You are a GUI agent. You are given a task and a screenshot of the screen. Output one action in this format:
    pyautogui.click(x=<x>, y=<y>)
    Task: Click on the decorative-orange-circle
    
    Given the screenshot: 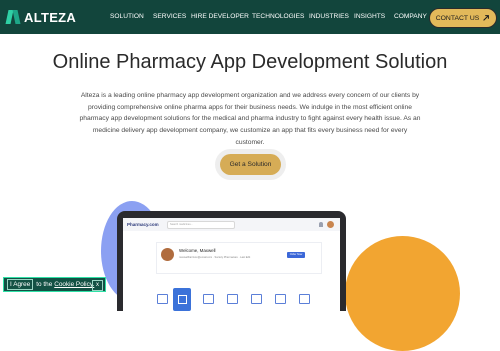 What is the action you would take?
    pyautogui.click(x=402, y=293)
    